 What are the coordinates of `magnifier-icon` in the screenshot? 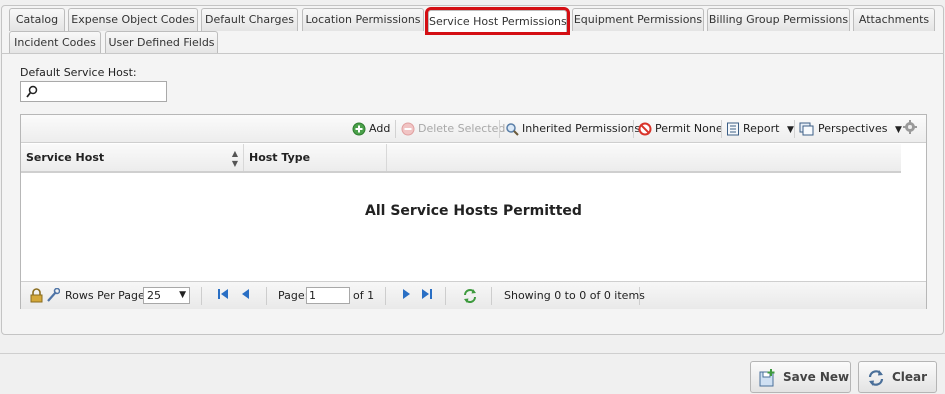 It's located at (512, 129).